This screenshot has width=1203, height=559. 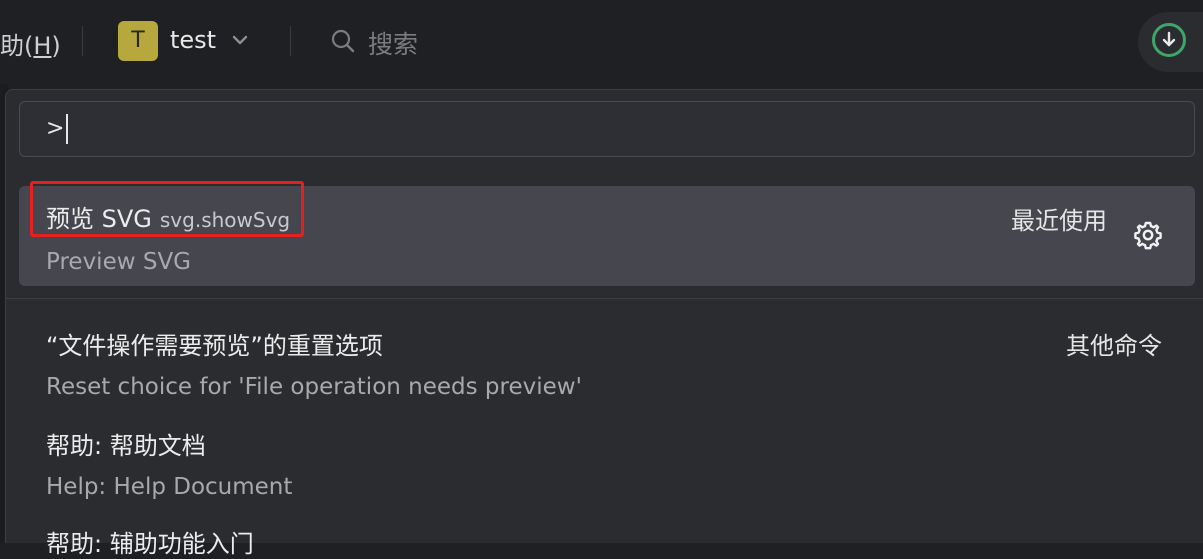 I want to click on recently-used-label: 最近使用, so click(x=1059, y=221).